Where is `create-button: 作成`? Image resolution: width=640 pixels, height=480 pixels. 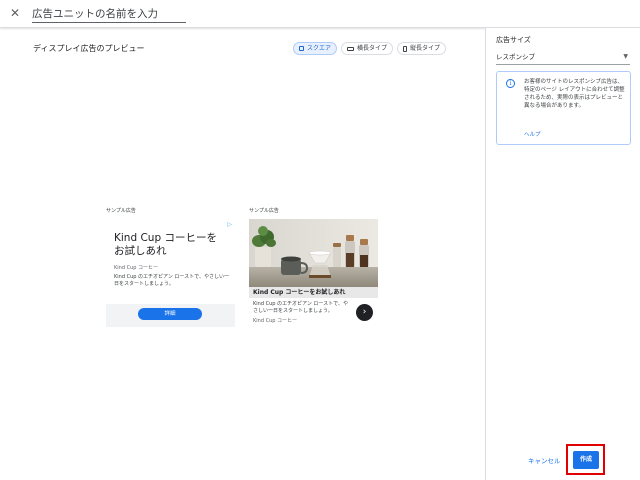 create-button: 作成 is located at coordinates (586, 460).